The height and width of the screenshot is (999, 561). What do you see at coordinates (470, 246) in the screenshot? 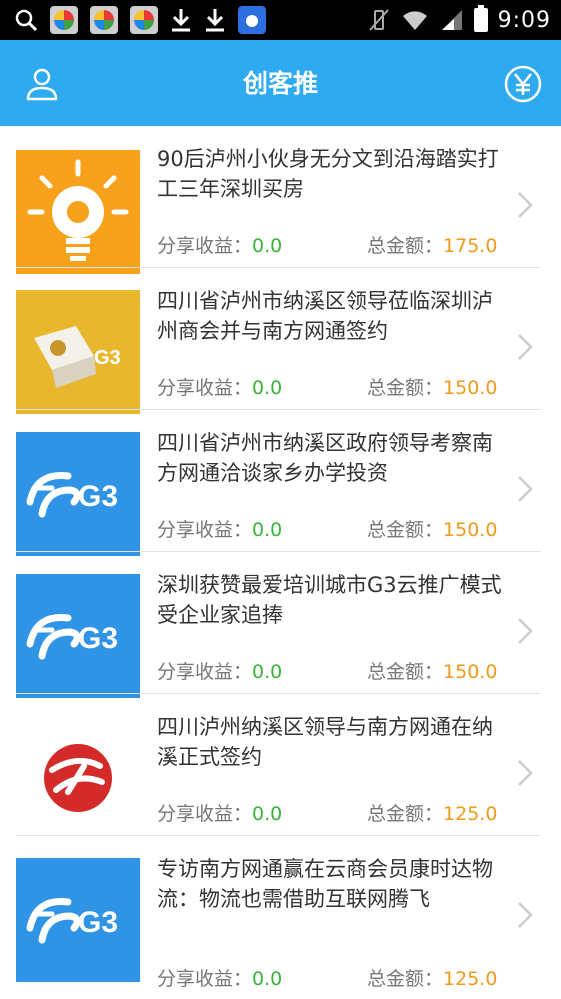
I see `total-value: 175.0` at bounding box center [470, 246].